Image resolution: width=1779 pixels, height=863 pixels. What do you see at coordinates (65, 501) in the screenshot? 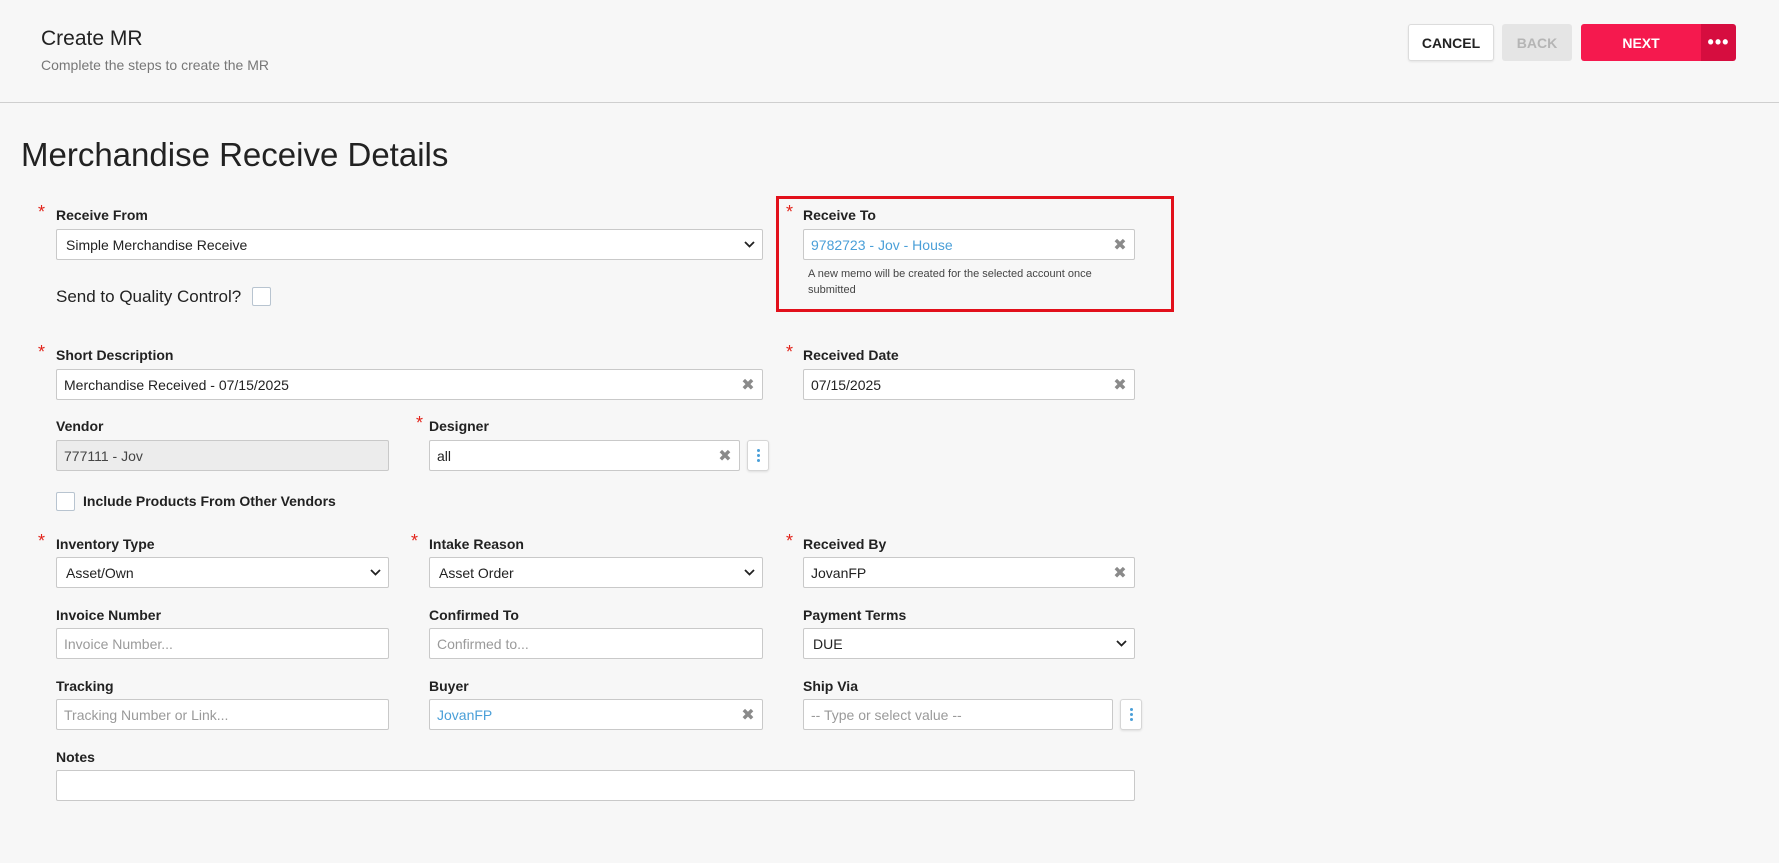
I see `include-products-checkbox` at bounding box center [65, 501].